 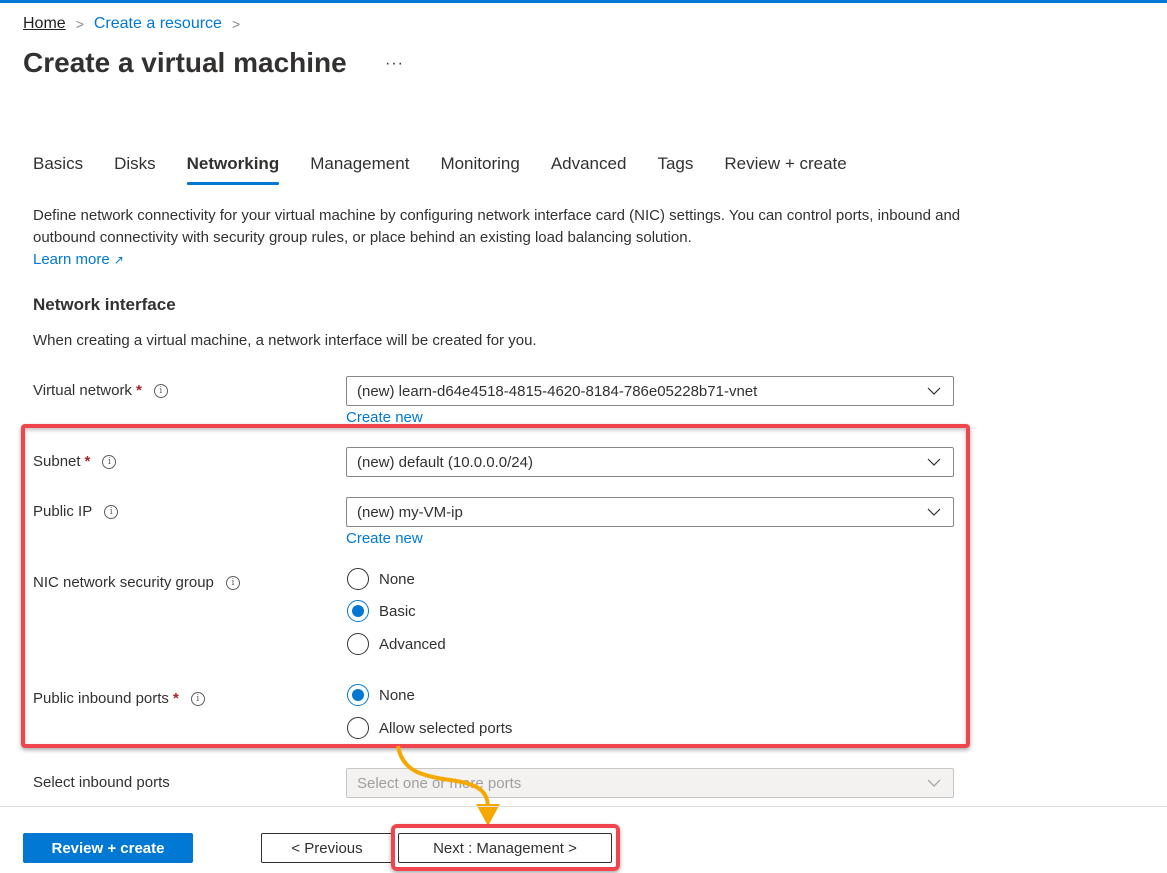 What do you see at coordinates (44, 24) in the screenshot?
I see `breadcrumb-home: Home` at bounding box center [44, 24].